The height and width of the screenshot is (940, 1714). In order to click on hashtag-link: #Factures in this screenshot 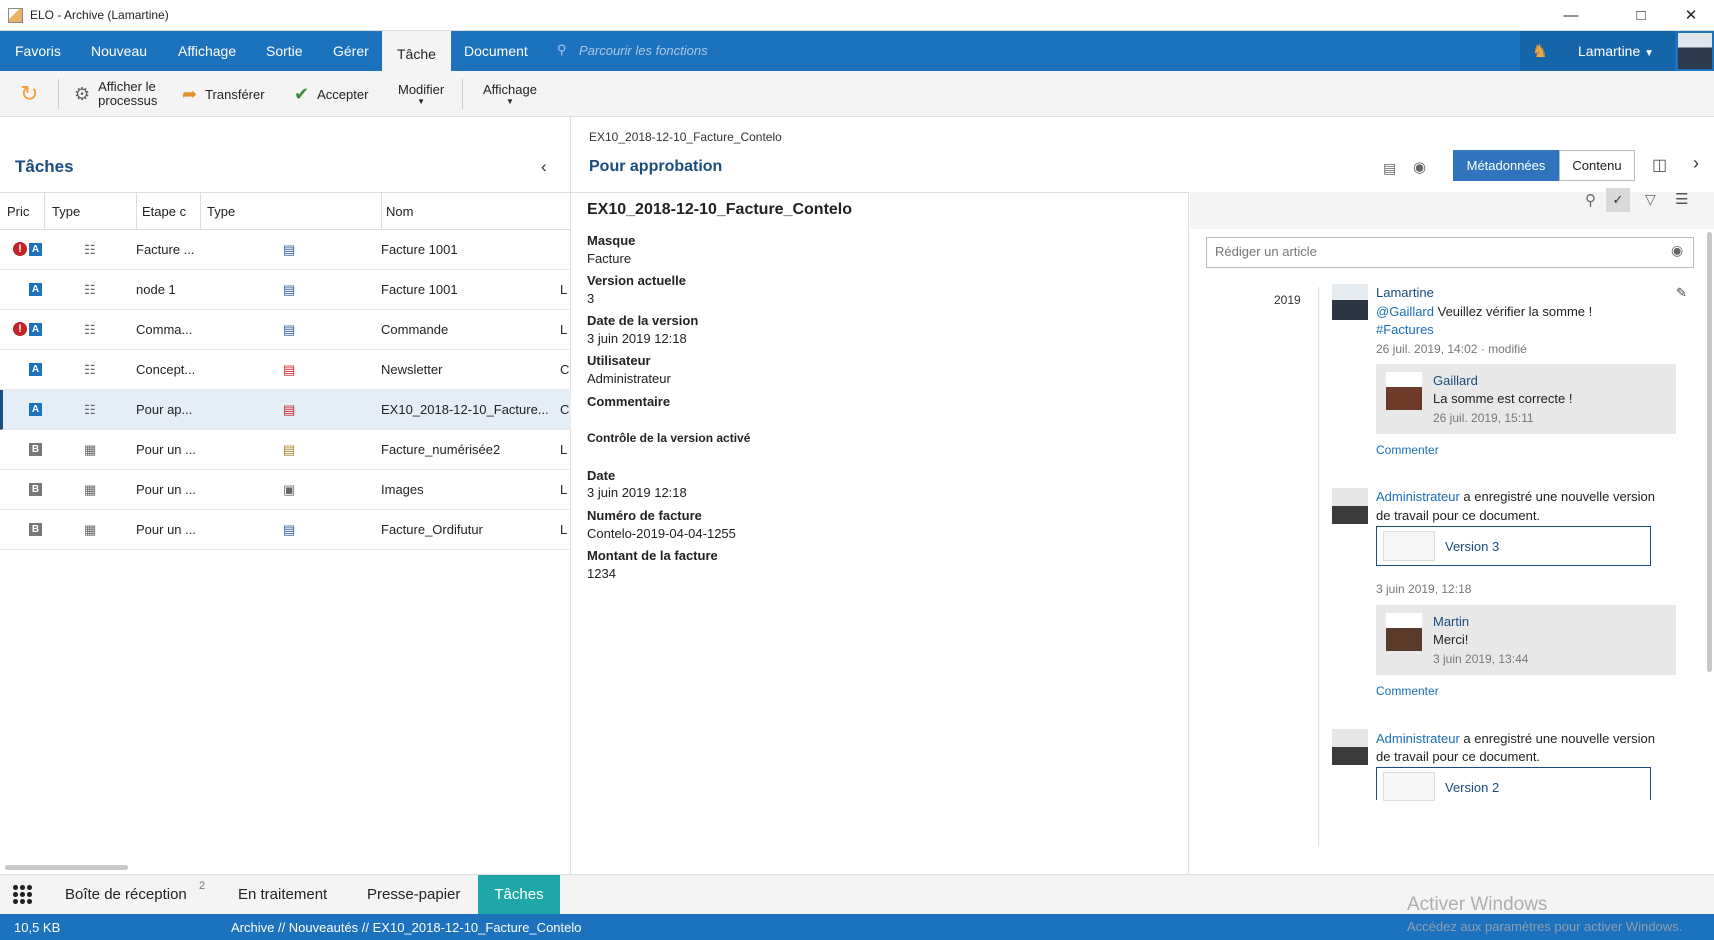, I will do `click(1405, 329)`.